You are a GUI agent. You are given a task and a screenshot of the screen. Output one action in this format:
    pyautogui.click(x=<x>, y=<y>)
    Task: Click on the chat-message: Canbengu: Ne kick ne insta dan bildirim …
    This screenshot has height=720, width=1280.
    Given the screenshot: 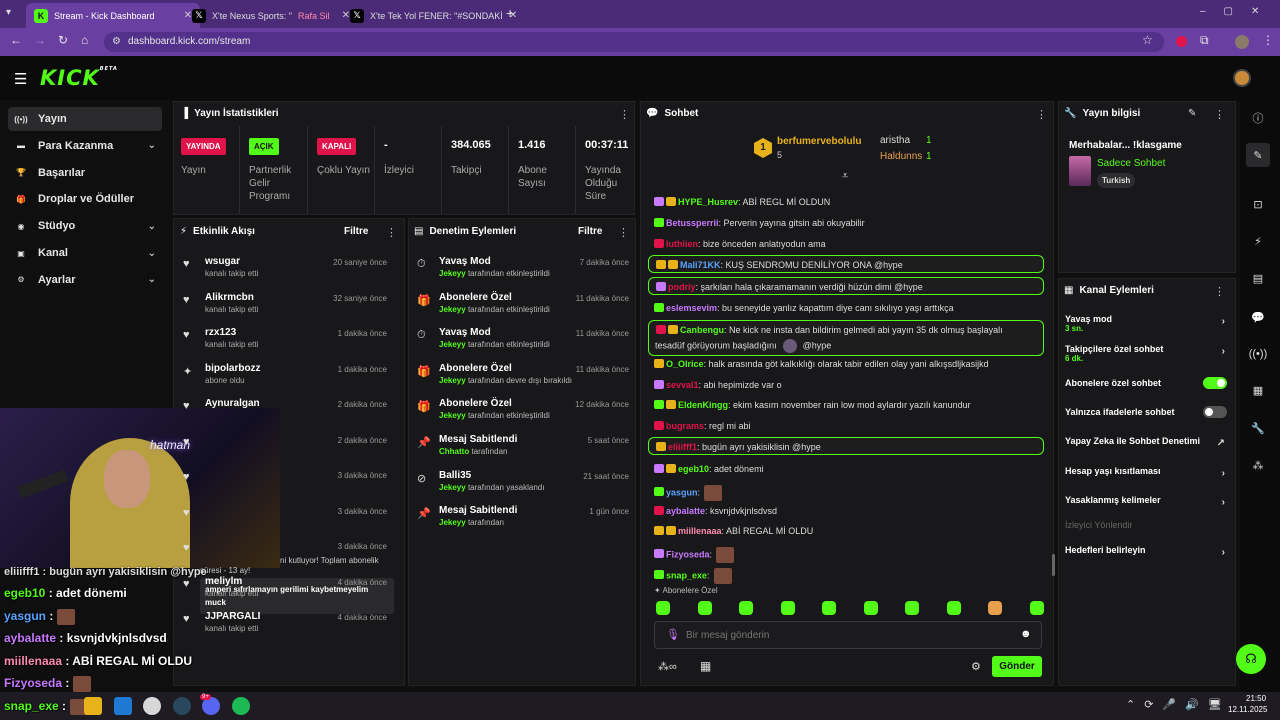 What is the action you would take?
    pyautogui.click(x=829, y=330)
    